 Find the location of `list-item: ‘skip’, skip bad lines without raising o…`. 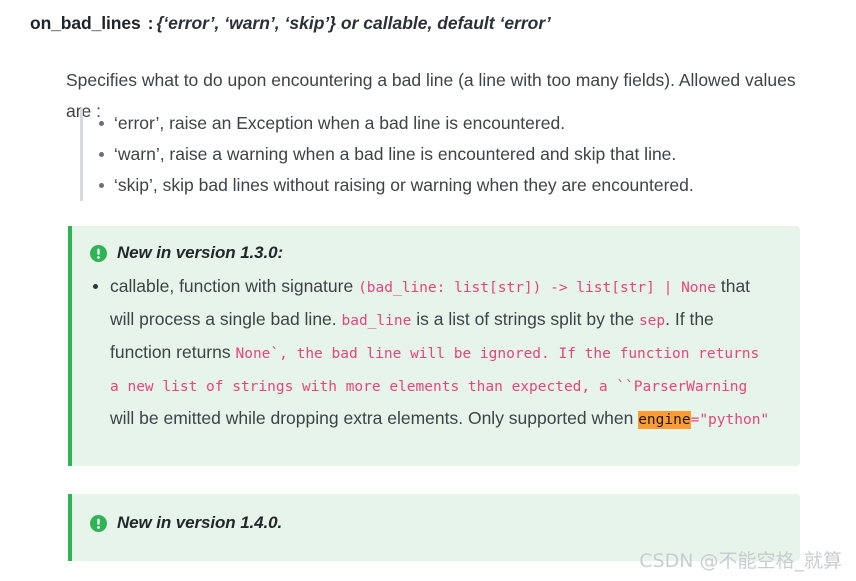

list-item: ‘skip’, skip bad lines without raising o… is located at coordinates (451, 185).